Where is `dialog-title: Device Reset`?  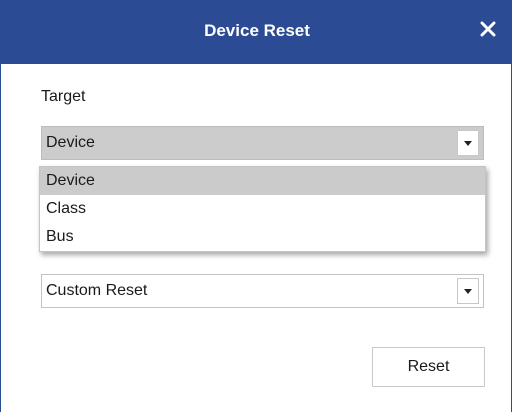 dialog-title: Device Reset is located at coordinates (257, 30).